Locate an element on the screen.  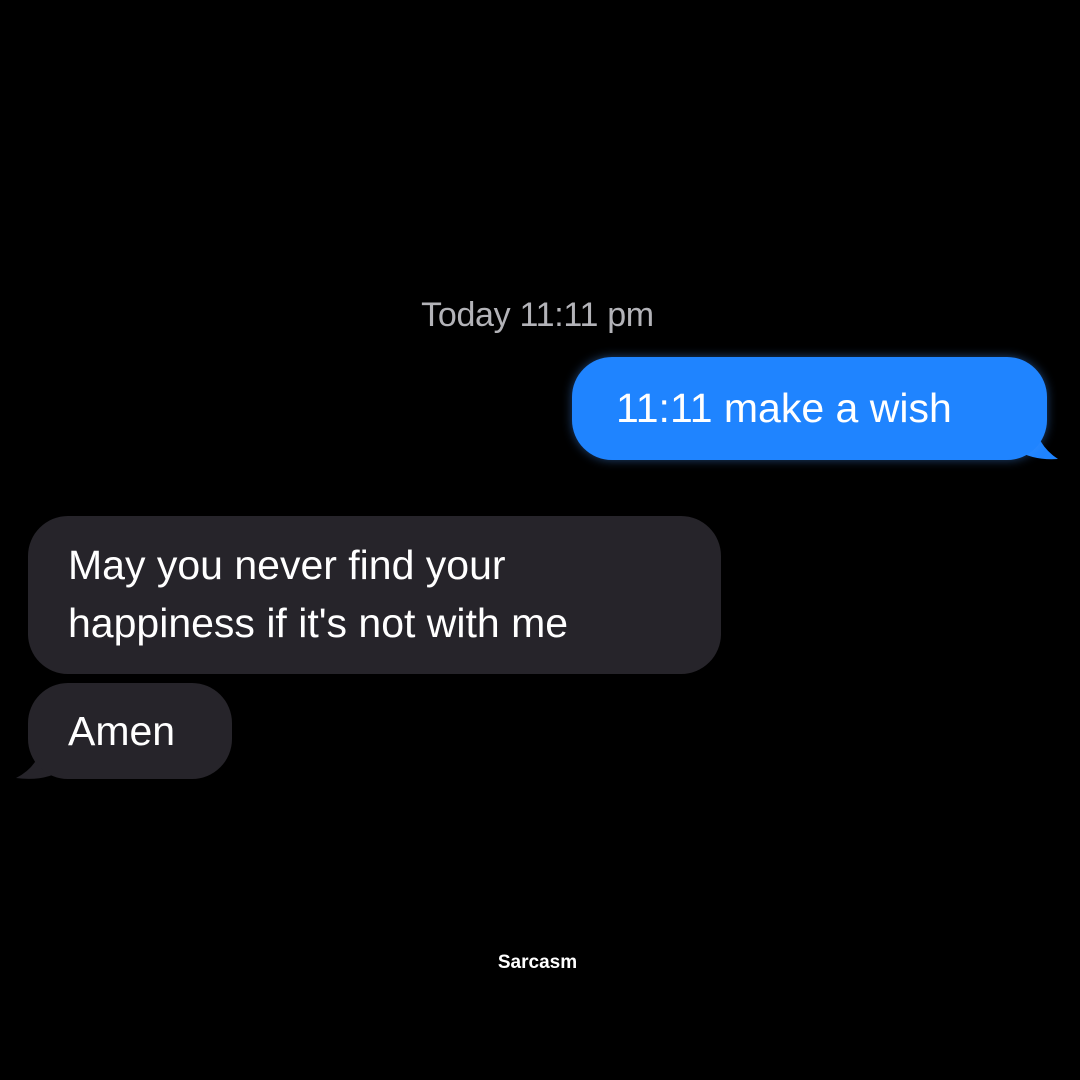
watermark-label: Sarcasm is located at coordinates (537, 962).